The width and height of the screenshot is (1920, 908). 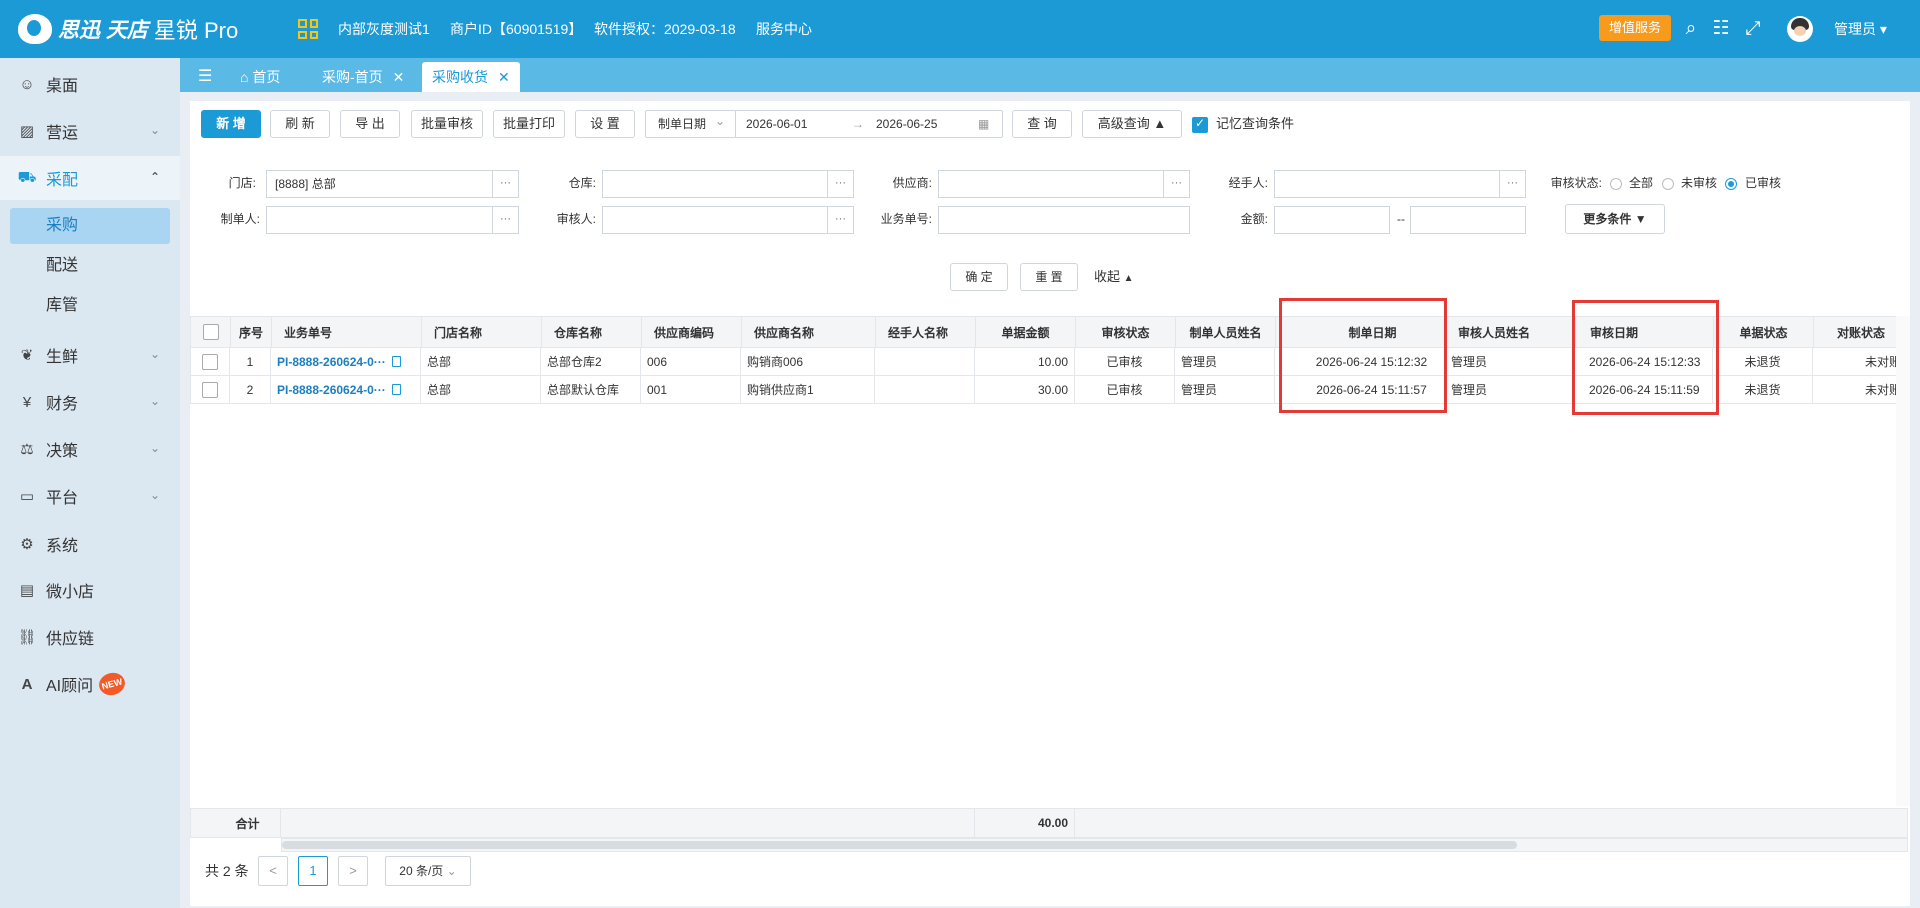 What do you see at coordinates (1763, 361) in the screenshot?
I see `doc-status-cell: 未退货` at bounding box center [1763, 361].